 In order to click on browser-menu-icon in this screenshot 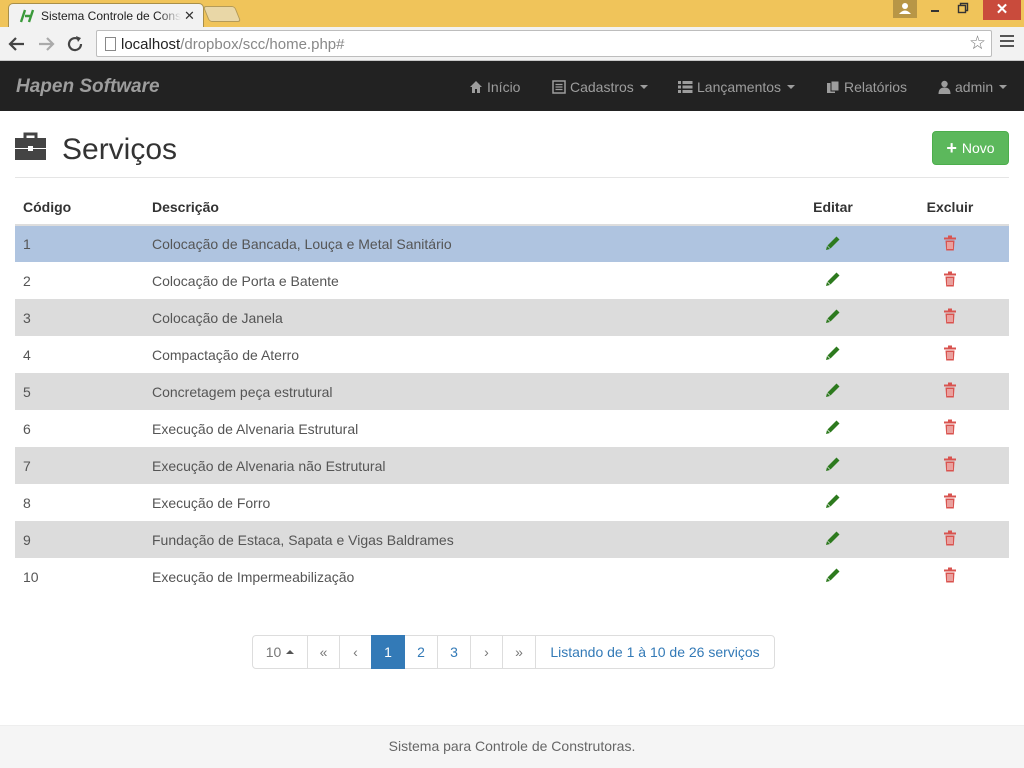, I will do `click(1007, 42)`.